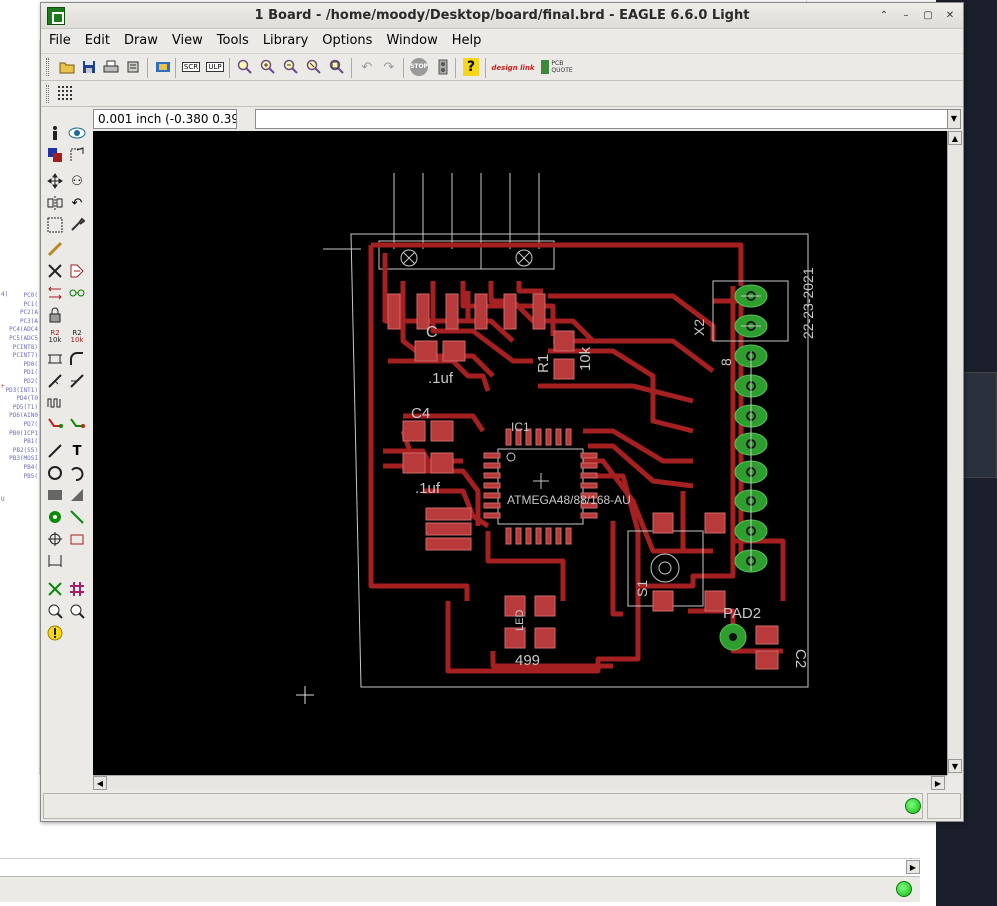 This screenshot has height=906, width=997. Describe the element at coordinates (337, 67) in the screenshot. I see `zoom-select-icon` at that location.